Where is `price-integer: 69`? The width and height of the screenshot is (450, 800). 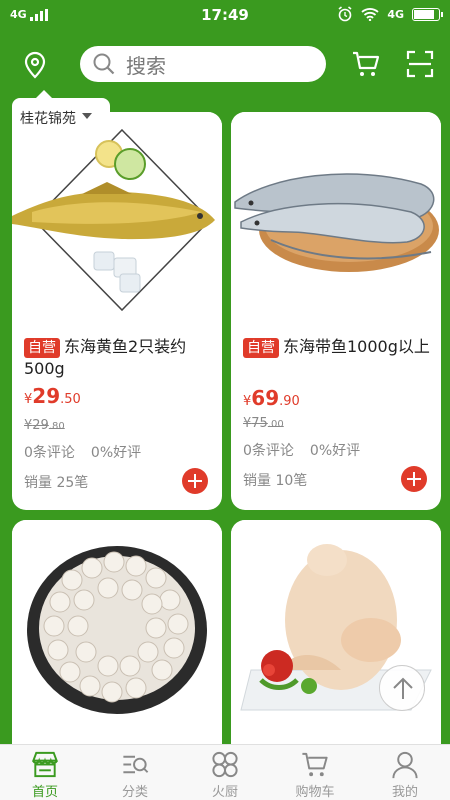
price-integer: 69 is located at coordinates (265, 398).